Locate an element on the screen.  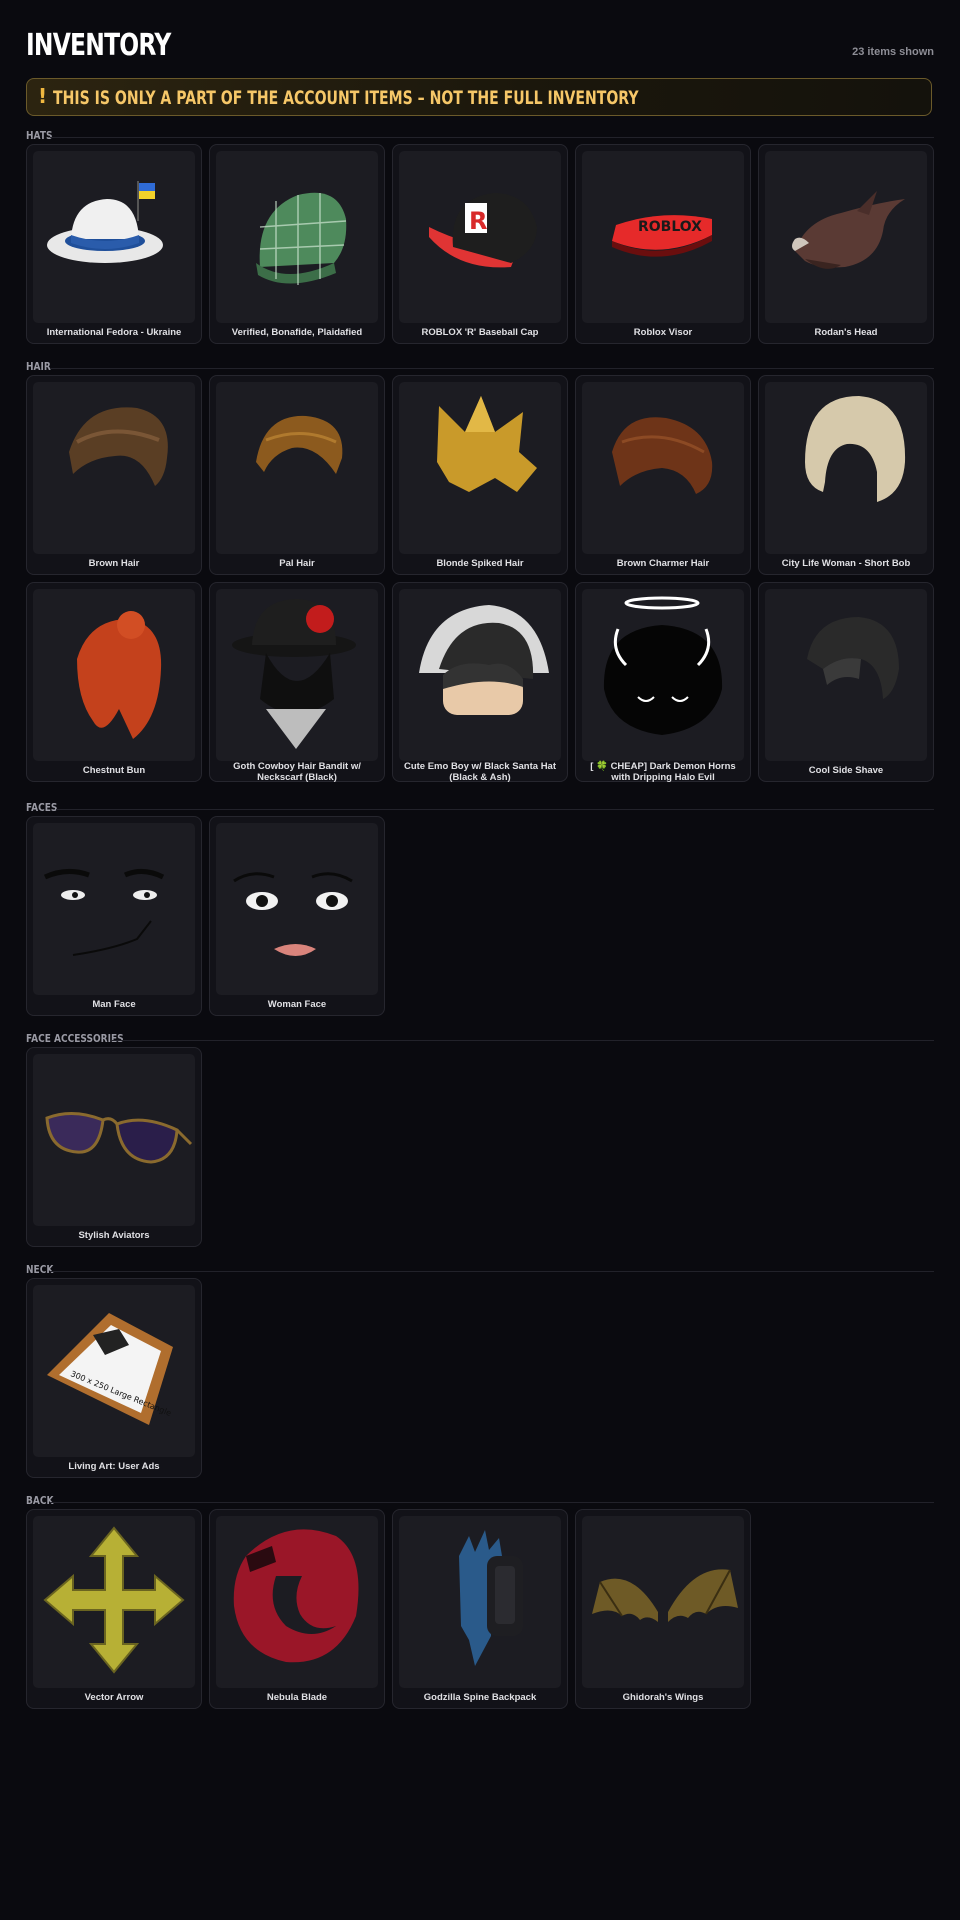
item-card: Woman Face is located at coordinates (297, 916).